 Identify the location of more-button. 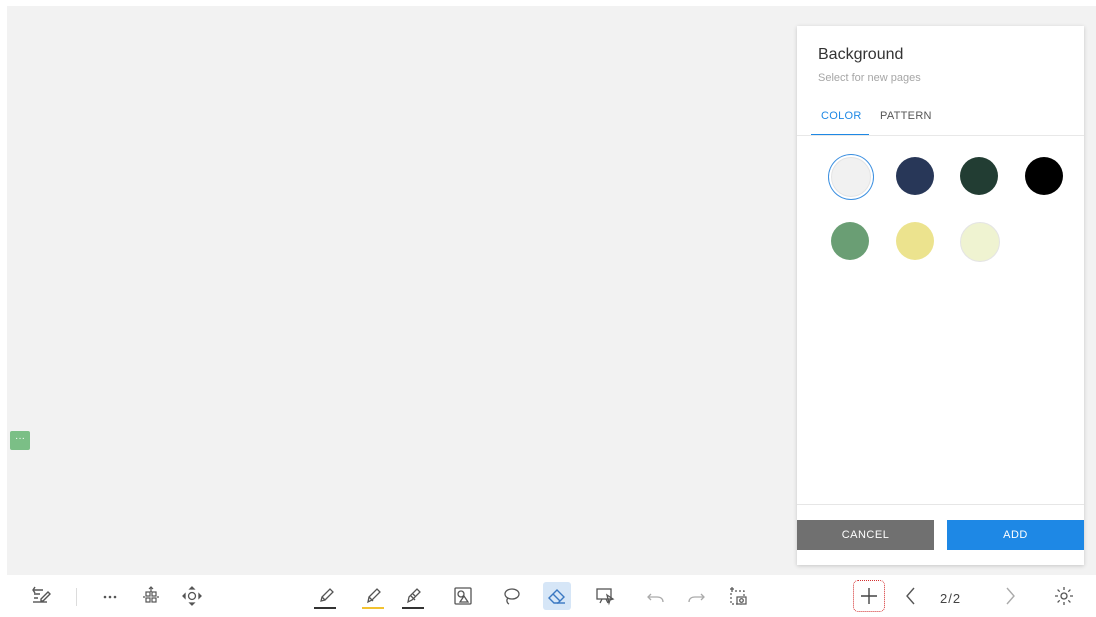
(110, 596).